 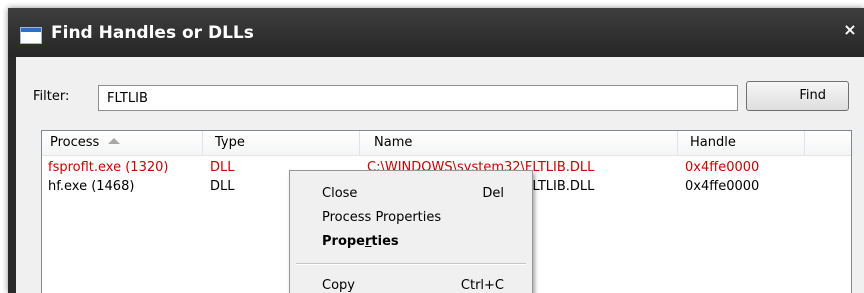 What do you see at coordinates (713, 142) in the screenshot?
I see `column-label: Handle` at bounding box center [713, 142].